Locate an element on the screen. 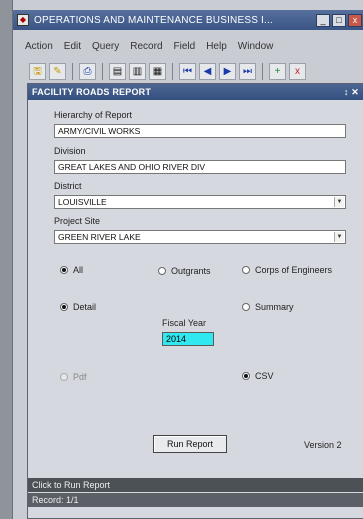 The height and width of the screenshot is (519, 363). radio-detail-dot is located at coordinates (64, 307).